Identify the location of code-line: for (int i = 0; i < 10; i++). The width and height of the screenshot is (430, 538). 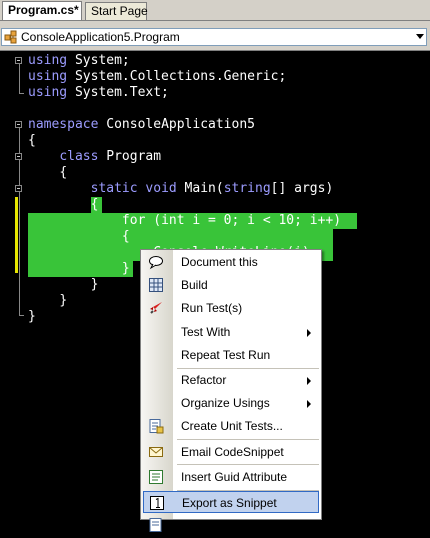
(184, 221).